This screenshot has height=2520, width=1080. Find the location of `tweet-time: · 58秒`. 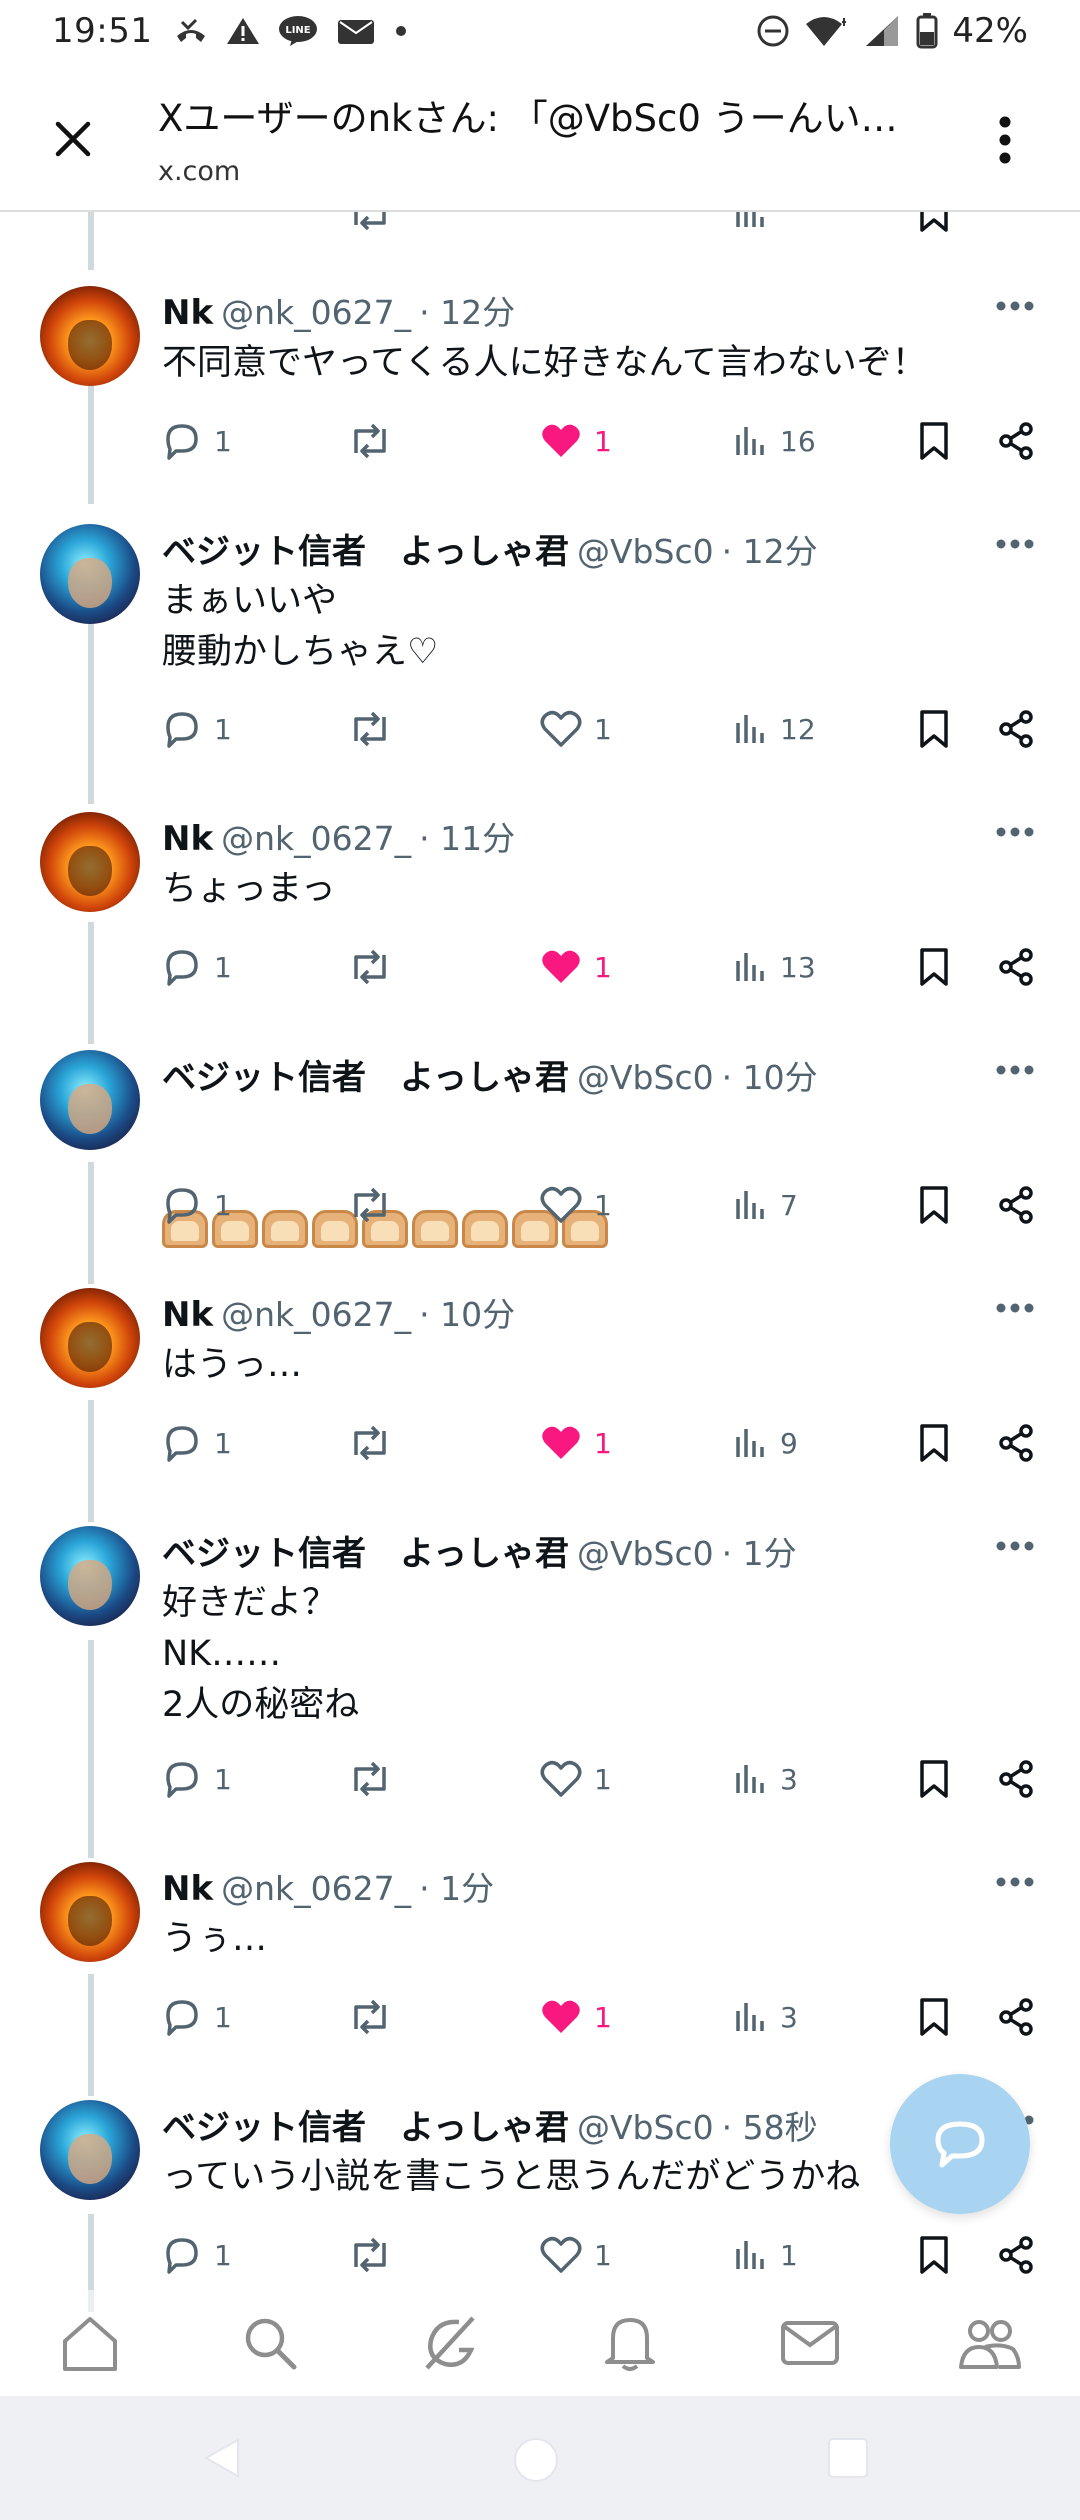

tweet-time: · 58秒 is located at coordinates (770, 2125).